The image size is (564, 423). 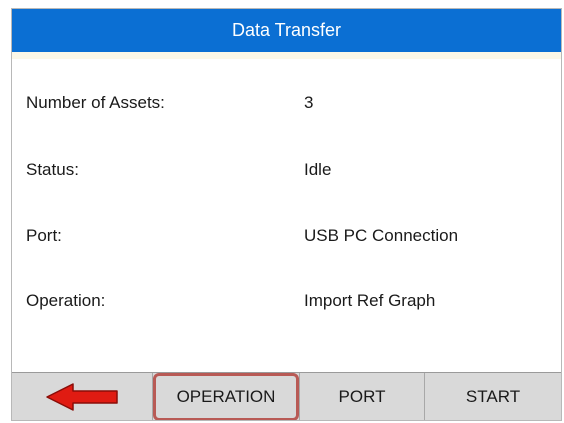 I want to click on field-row-port: Port: USB PC Connection, so click(x=286, y=237).